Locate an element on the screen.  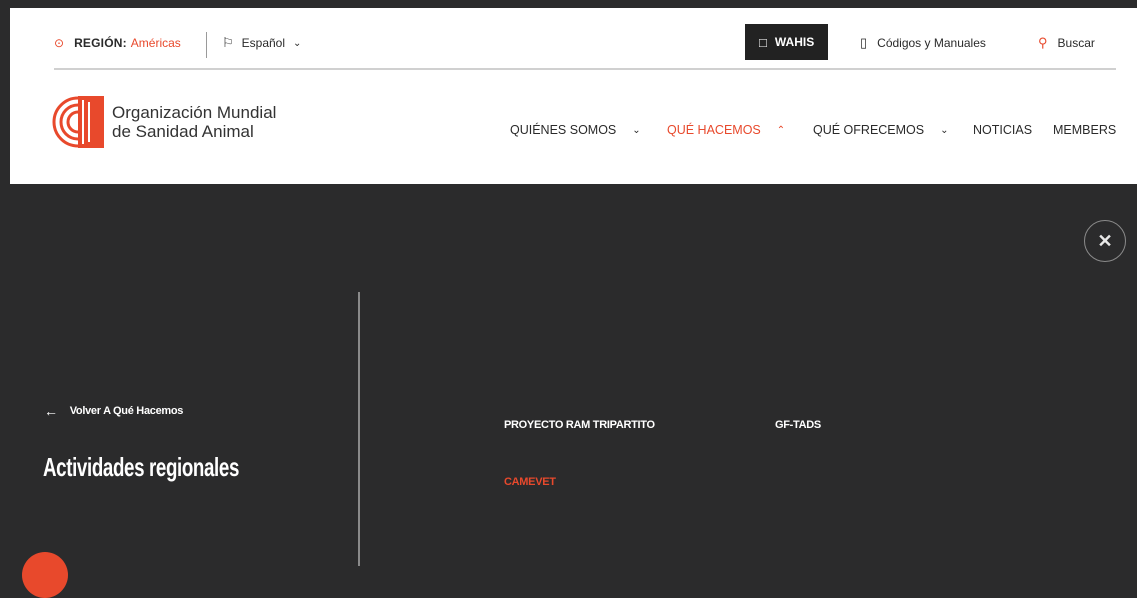
menu-link-camevet: CAMEVET is located at coordinates (530, 482).